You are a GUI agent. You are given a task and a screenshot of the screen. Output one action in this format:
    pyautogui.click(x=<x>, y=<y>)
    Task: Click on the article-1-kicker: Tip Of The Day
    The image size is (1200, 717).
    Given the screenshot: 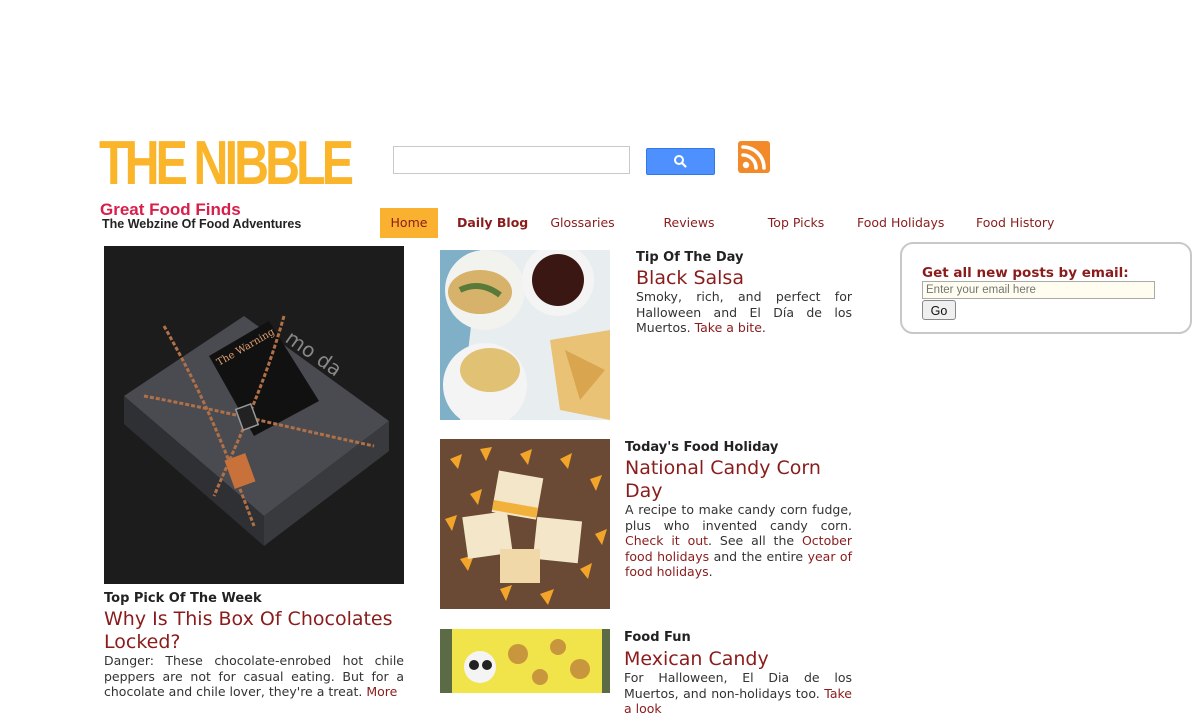 What is the action you would take?
    pyautogui.click(x=690, y=257)
    